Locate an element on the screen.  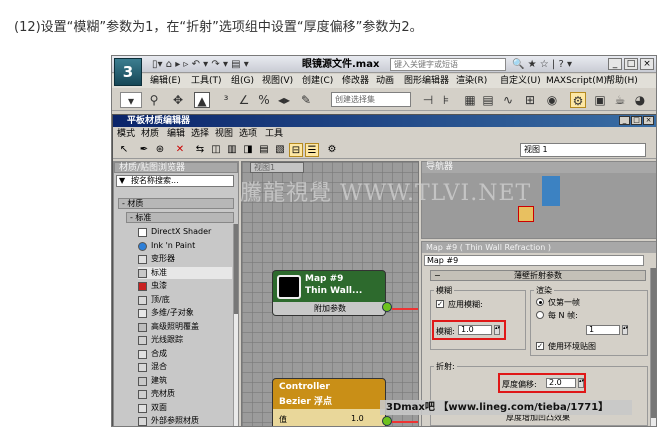
list-item: 高级照明覆盖 is located at coordinates (185, 327).